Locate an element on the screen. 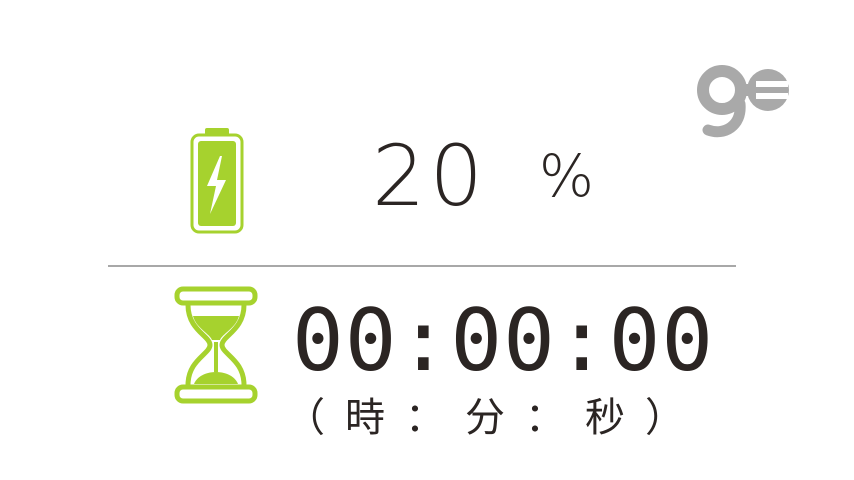 This screenshot has width=854, height=480. plug-icon is located at coordinates (743, 101).